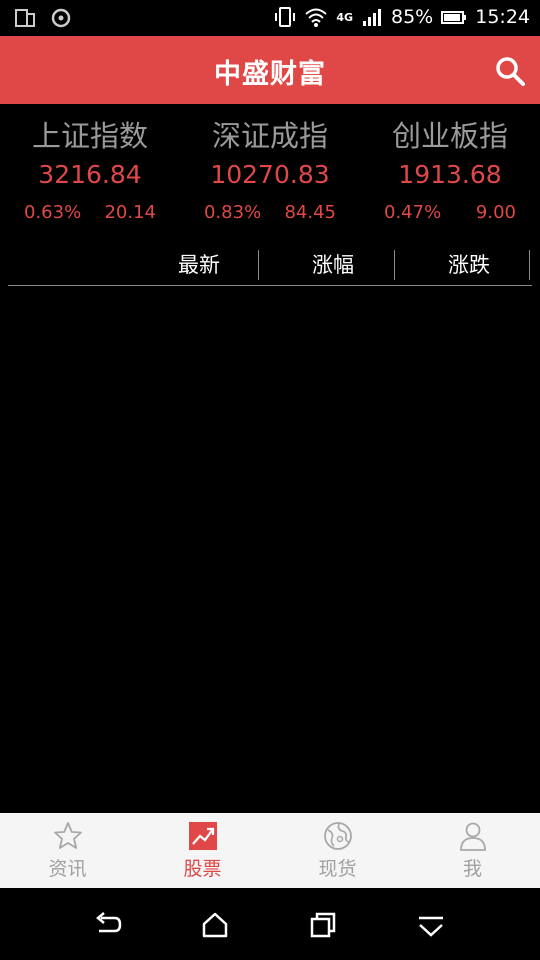  Describe the element at coordinates (449, 136) in the screenshot. I see `index-name: 创业板指` at that location.